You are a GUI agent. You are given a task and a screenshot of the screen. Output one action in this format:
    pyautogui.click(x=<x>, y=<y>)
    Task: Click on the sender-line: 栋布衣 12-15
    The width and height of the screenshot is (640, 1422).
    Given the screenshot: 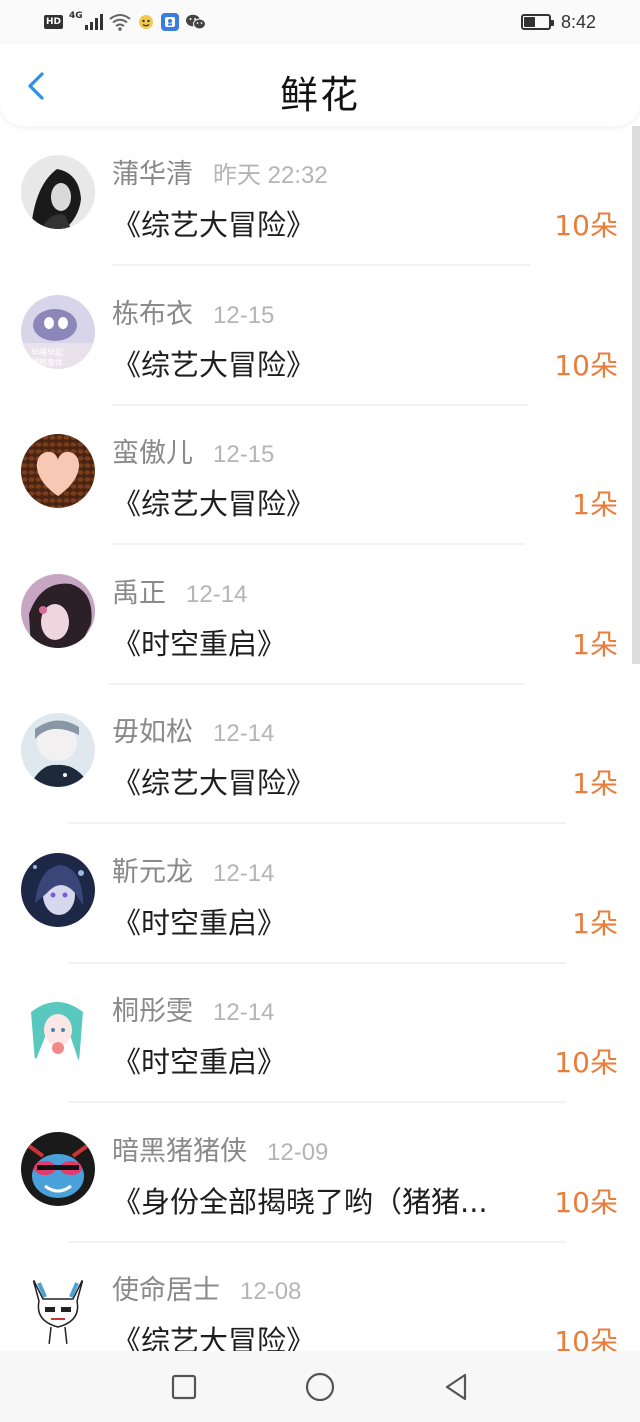 What is the action you would take?
    pyautogui.click(x=193, y=311)
    